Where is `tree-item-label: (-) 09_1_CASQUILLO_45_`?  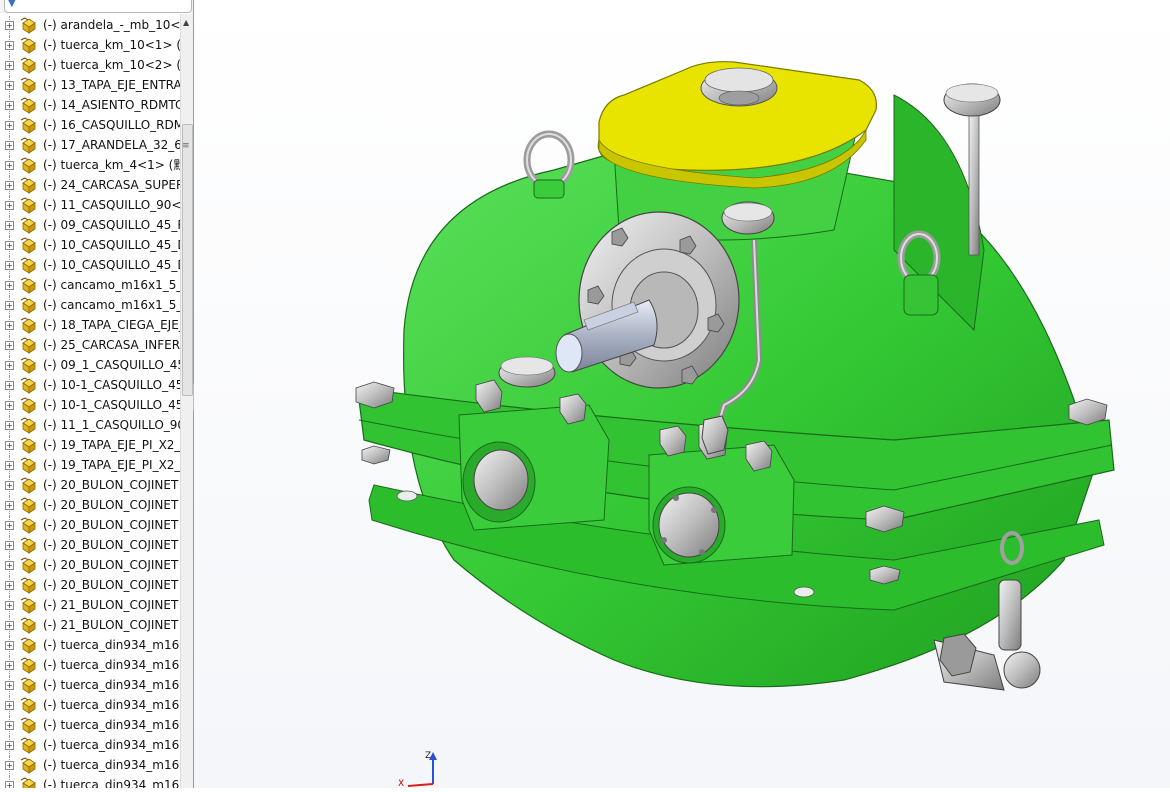
tree-item-label: (-) 09_1_CASQUILLO_45_ is located at coordinates (111, 365).